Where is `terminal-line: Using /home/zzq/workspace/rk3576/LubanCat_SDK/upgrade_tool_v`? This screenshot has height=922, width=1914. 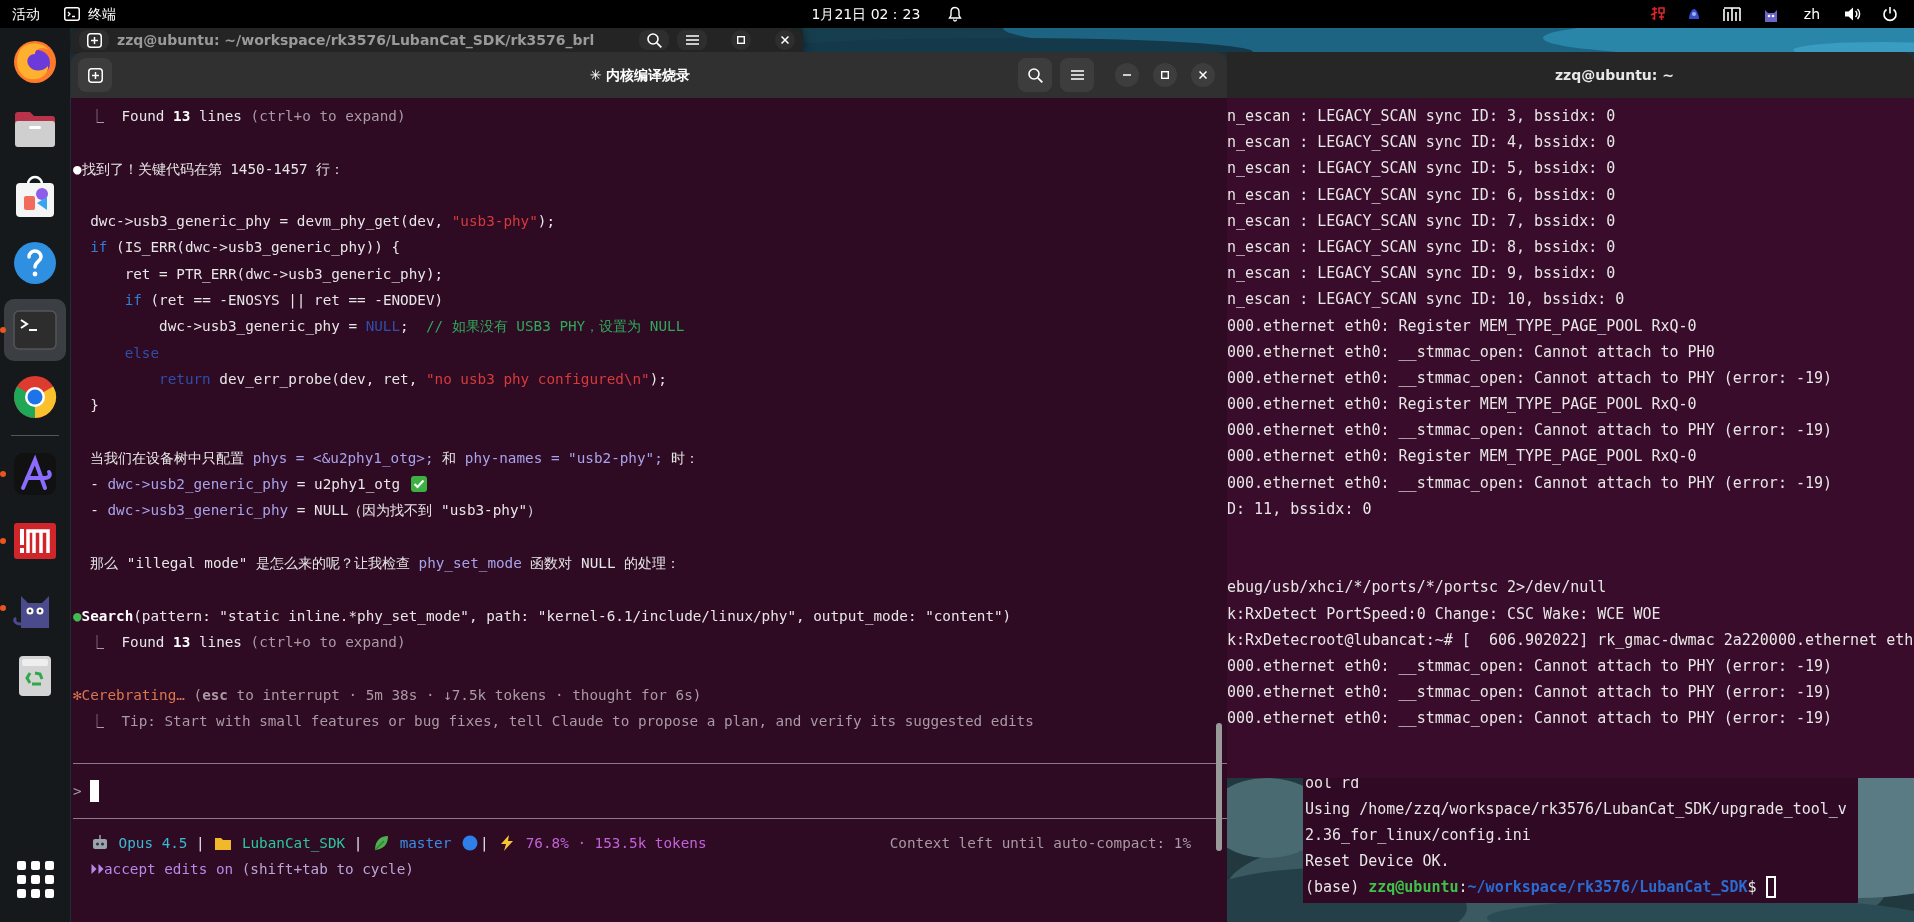
terminal-line: Using /home/zzq/workspace/rk3576/LubanCat_SDK/upgrade_tool_v is located at coordinates (1576, 809).